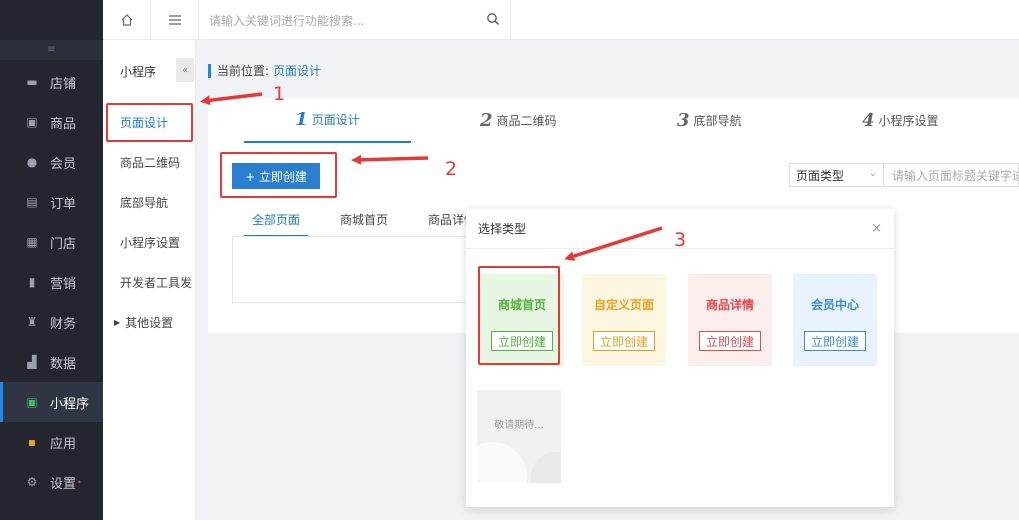  What do you see at coordinates (493, 19) in the screenshot?
I see `search-icon` at bounding box center [493, 19].